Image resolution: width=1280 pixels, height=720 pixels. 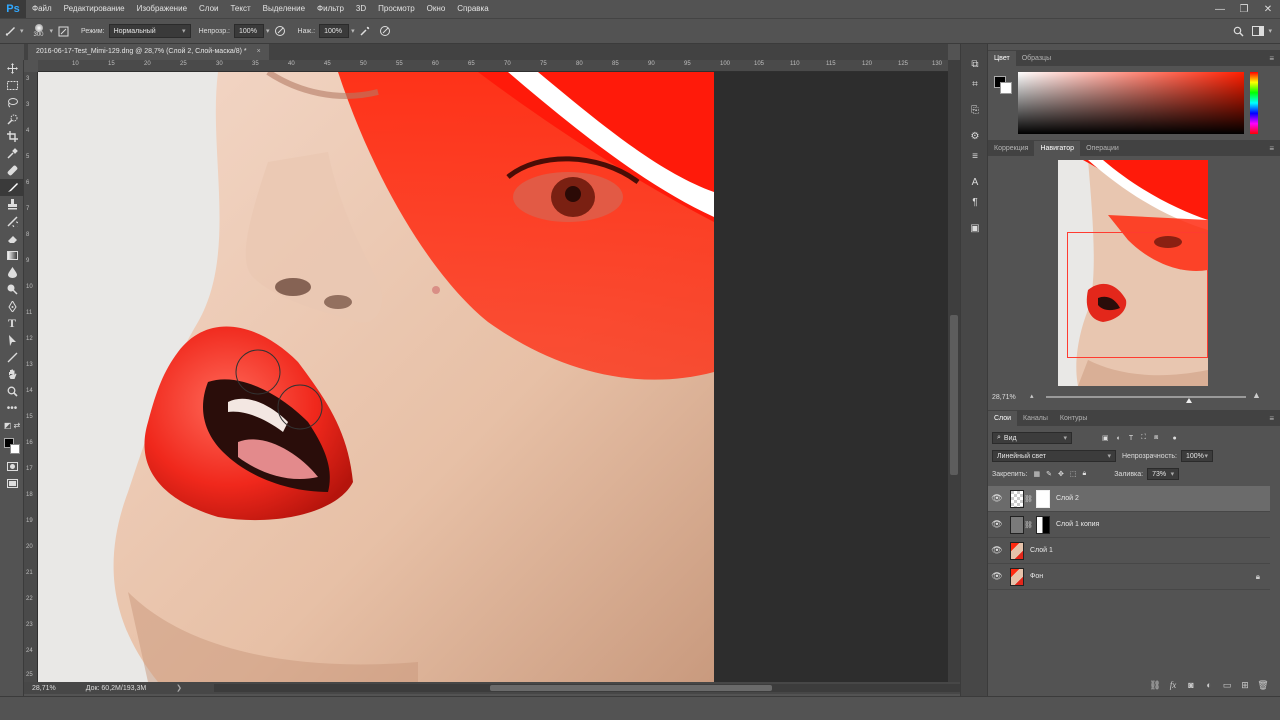 I want to click on menu-window: Окно, so click(x=436, y=9).